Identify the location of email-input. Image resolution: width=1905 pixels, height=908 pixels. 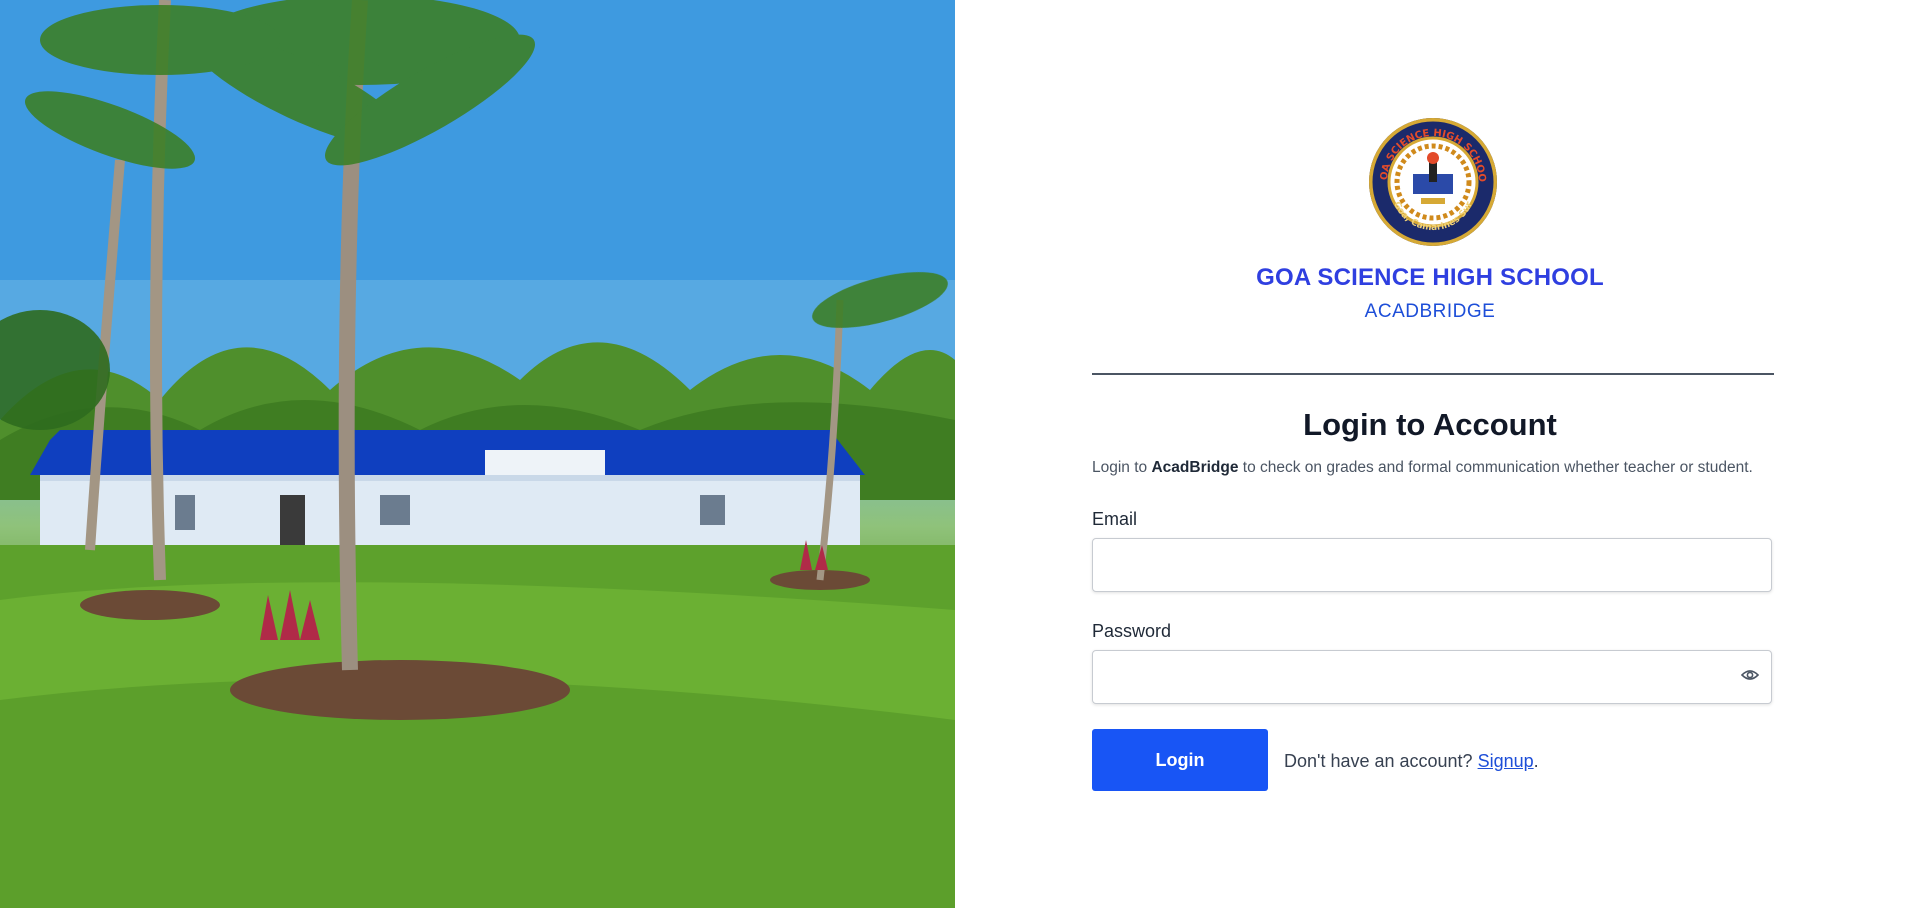
(1432, 565).